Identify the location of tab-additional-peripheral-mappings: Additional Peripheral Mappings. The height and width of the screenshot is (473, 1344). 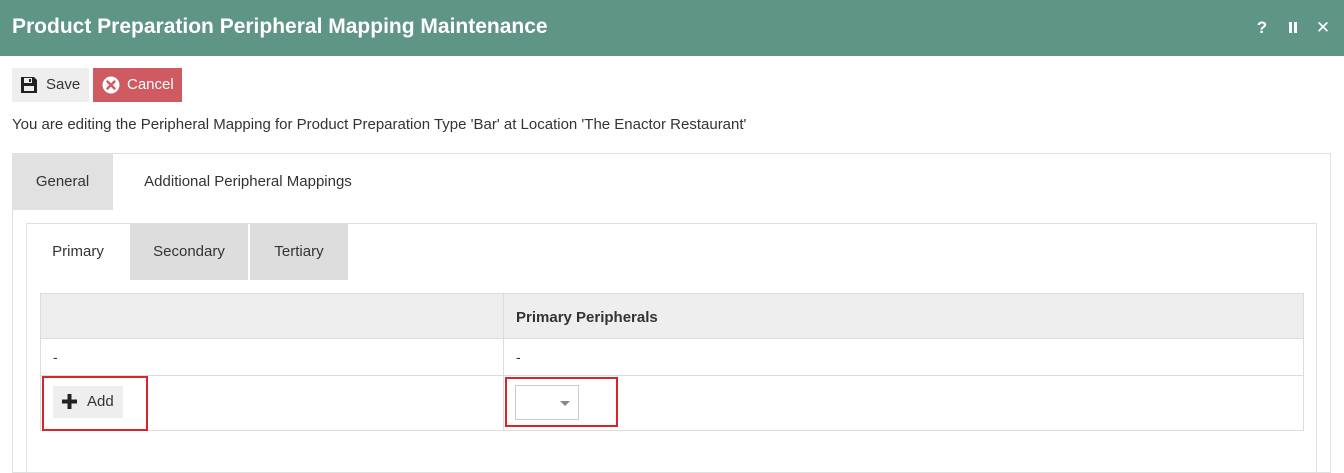
(248, 182).